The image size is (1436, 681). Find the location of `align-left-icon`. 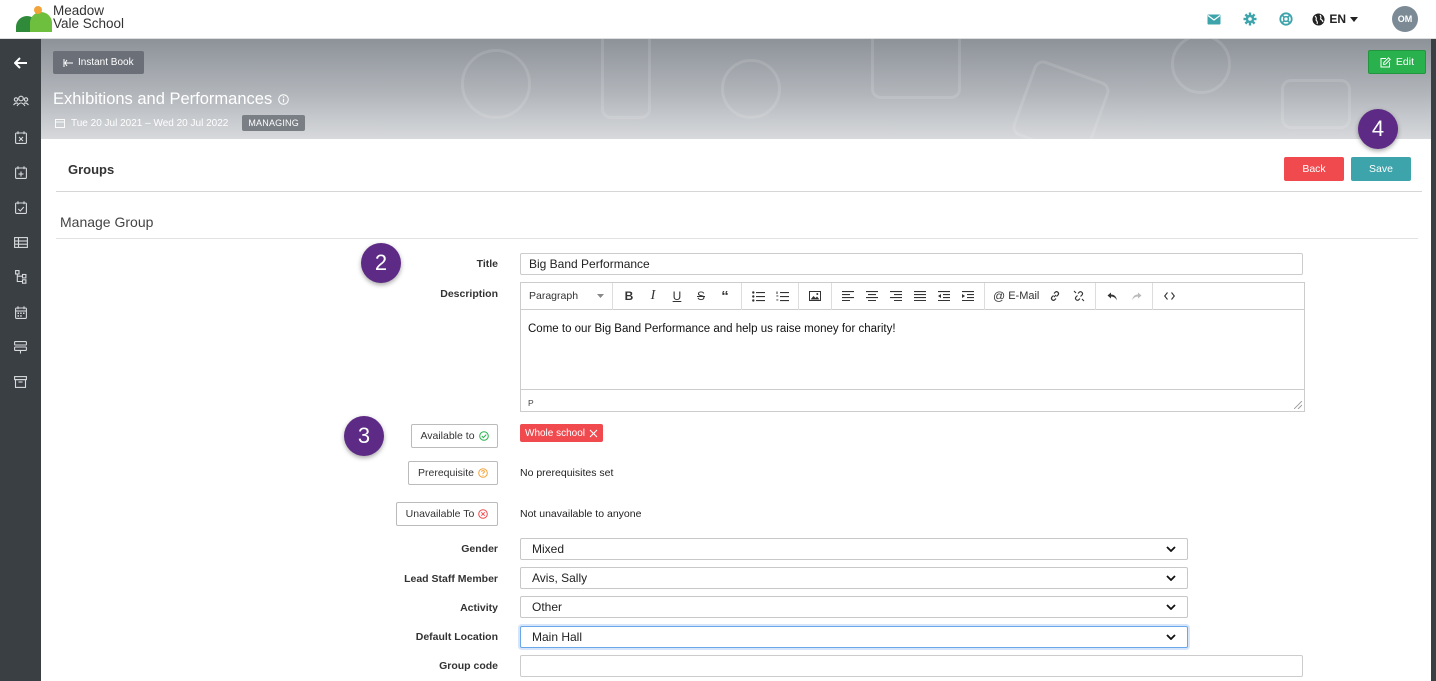

align-left-icon is located at coordinates (848, 296).